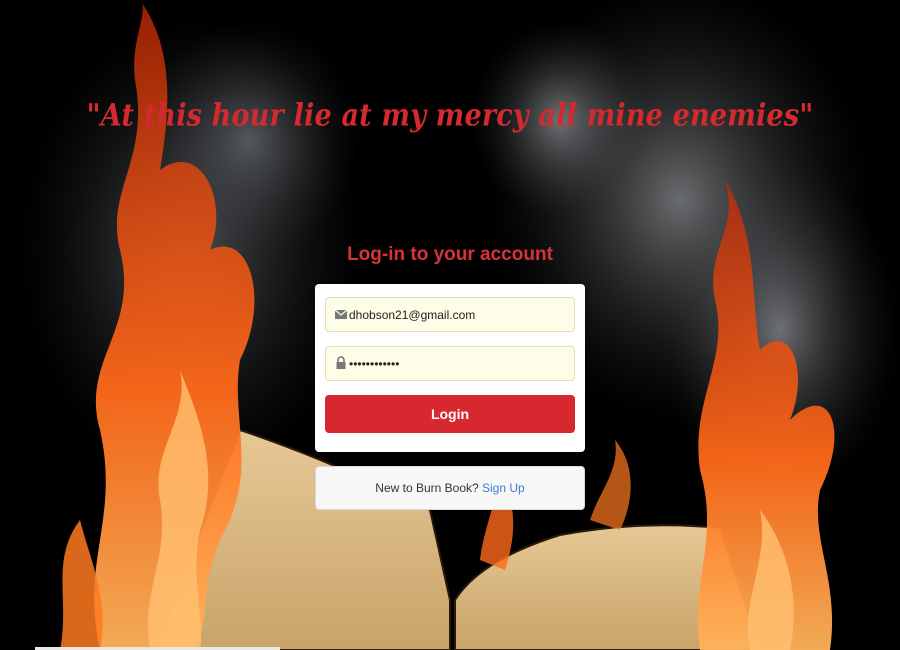  Describe the element at coordinates (503, 488) in the screenshot. I see `signup-link: Sign Up` at that location.